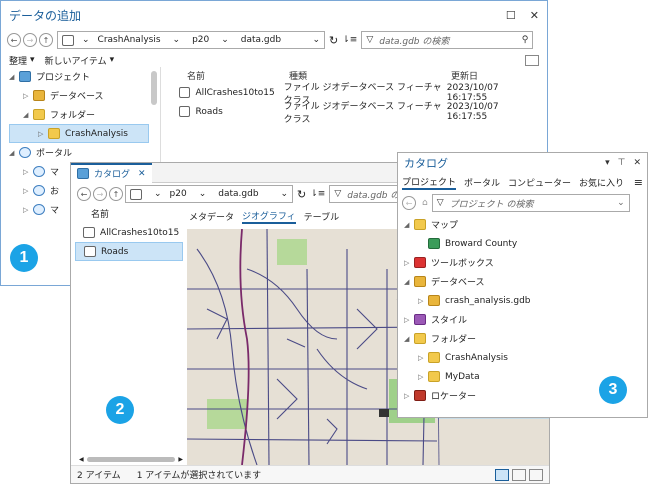 This screenshot has width=650, height=487. Describe the element at coordinates (638, 182) in the screenshot. I see `menu-icon: ≡` at that location.